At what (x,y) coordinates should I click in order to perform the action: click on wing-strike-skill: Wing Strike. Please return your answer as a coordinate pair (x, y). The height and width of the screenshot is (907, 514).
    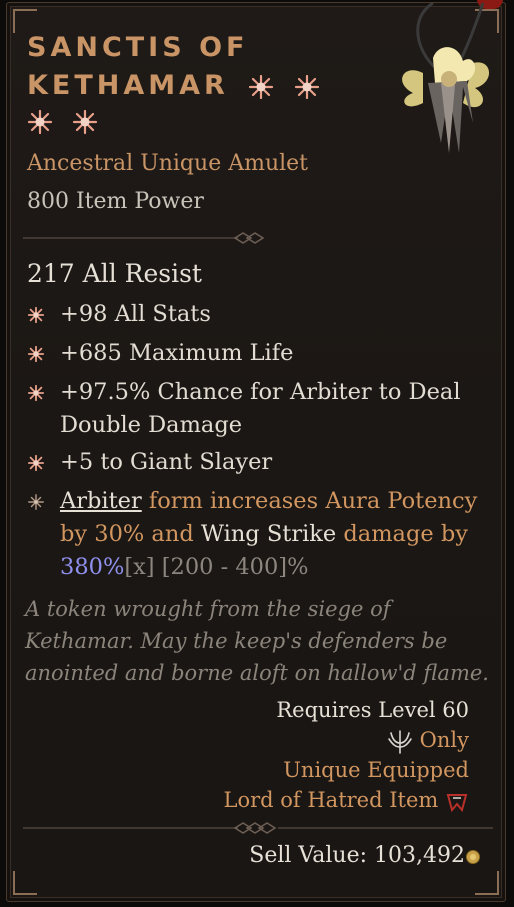
    Looking at the image, I should click on (268, 534).